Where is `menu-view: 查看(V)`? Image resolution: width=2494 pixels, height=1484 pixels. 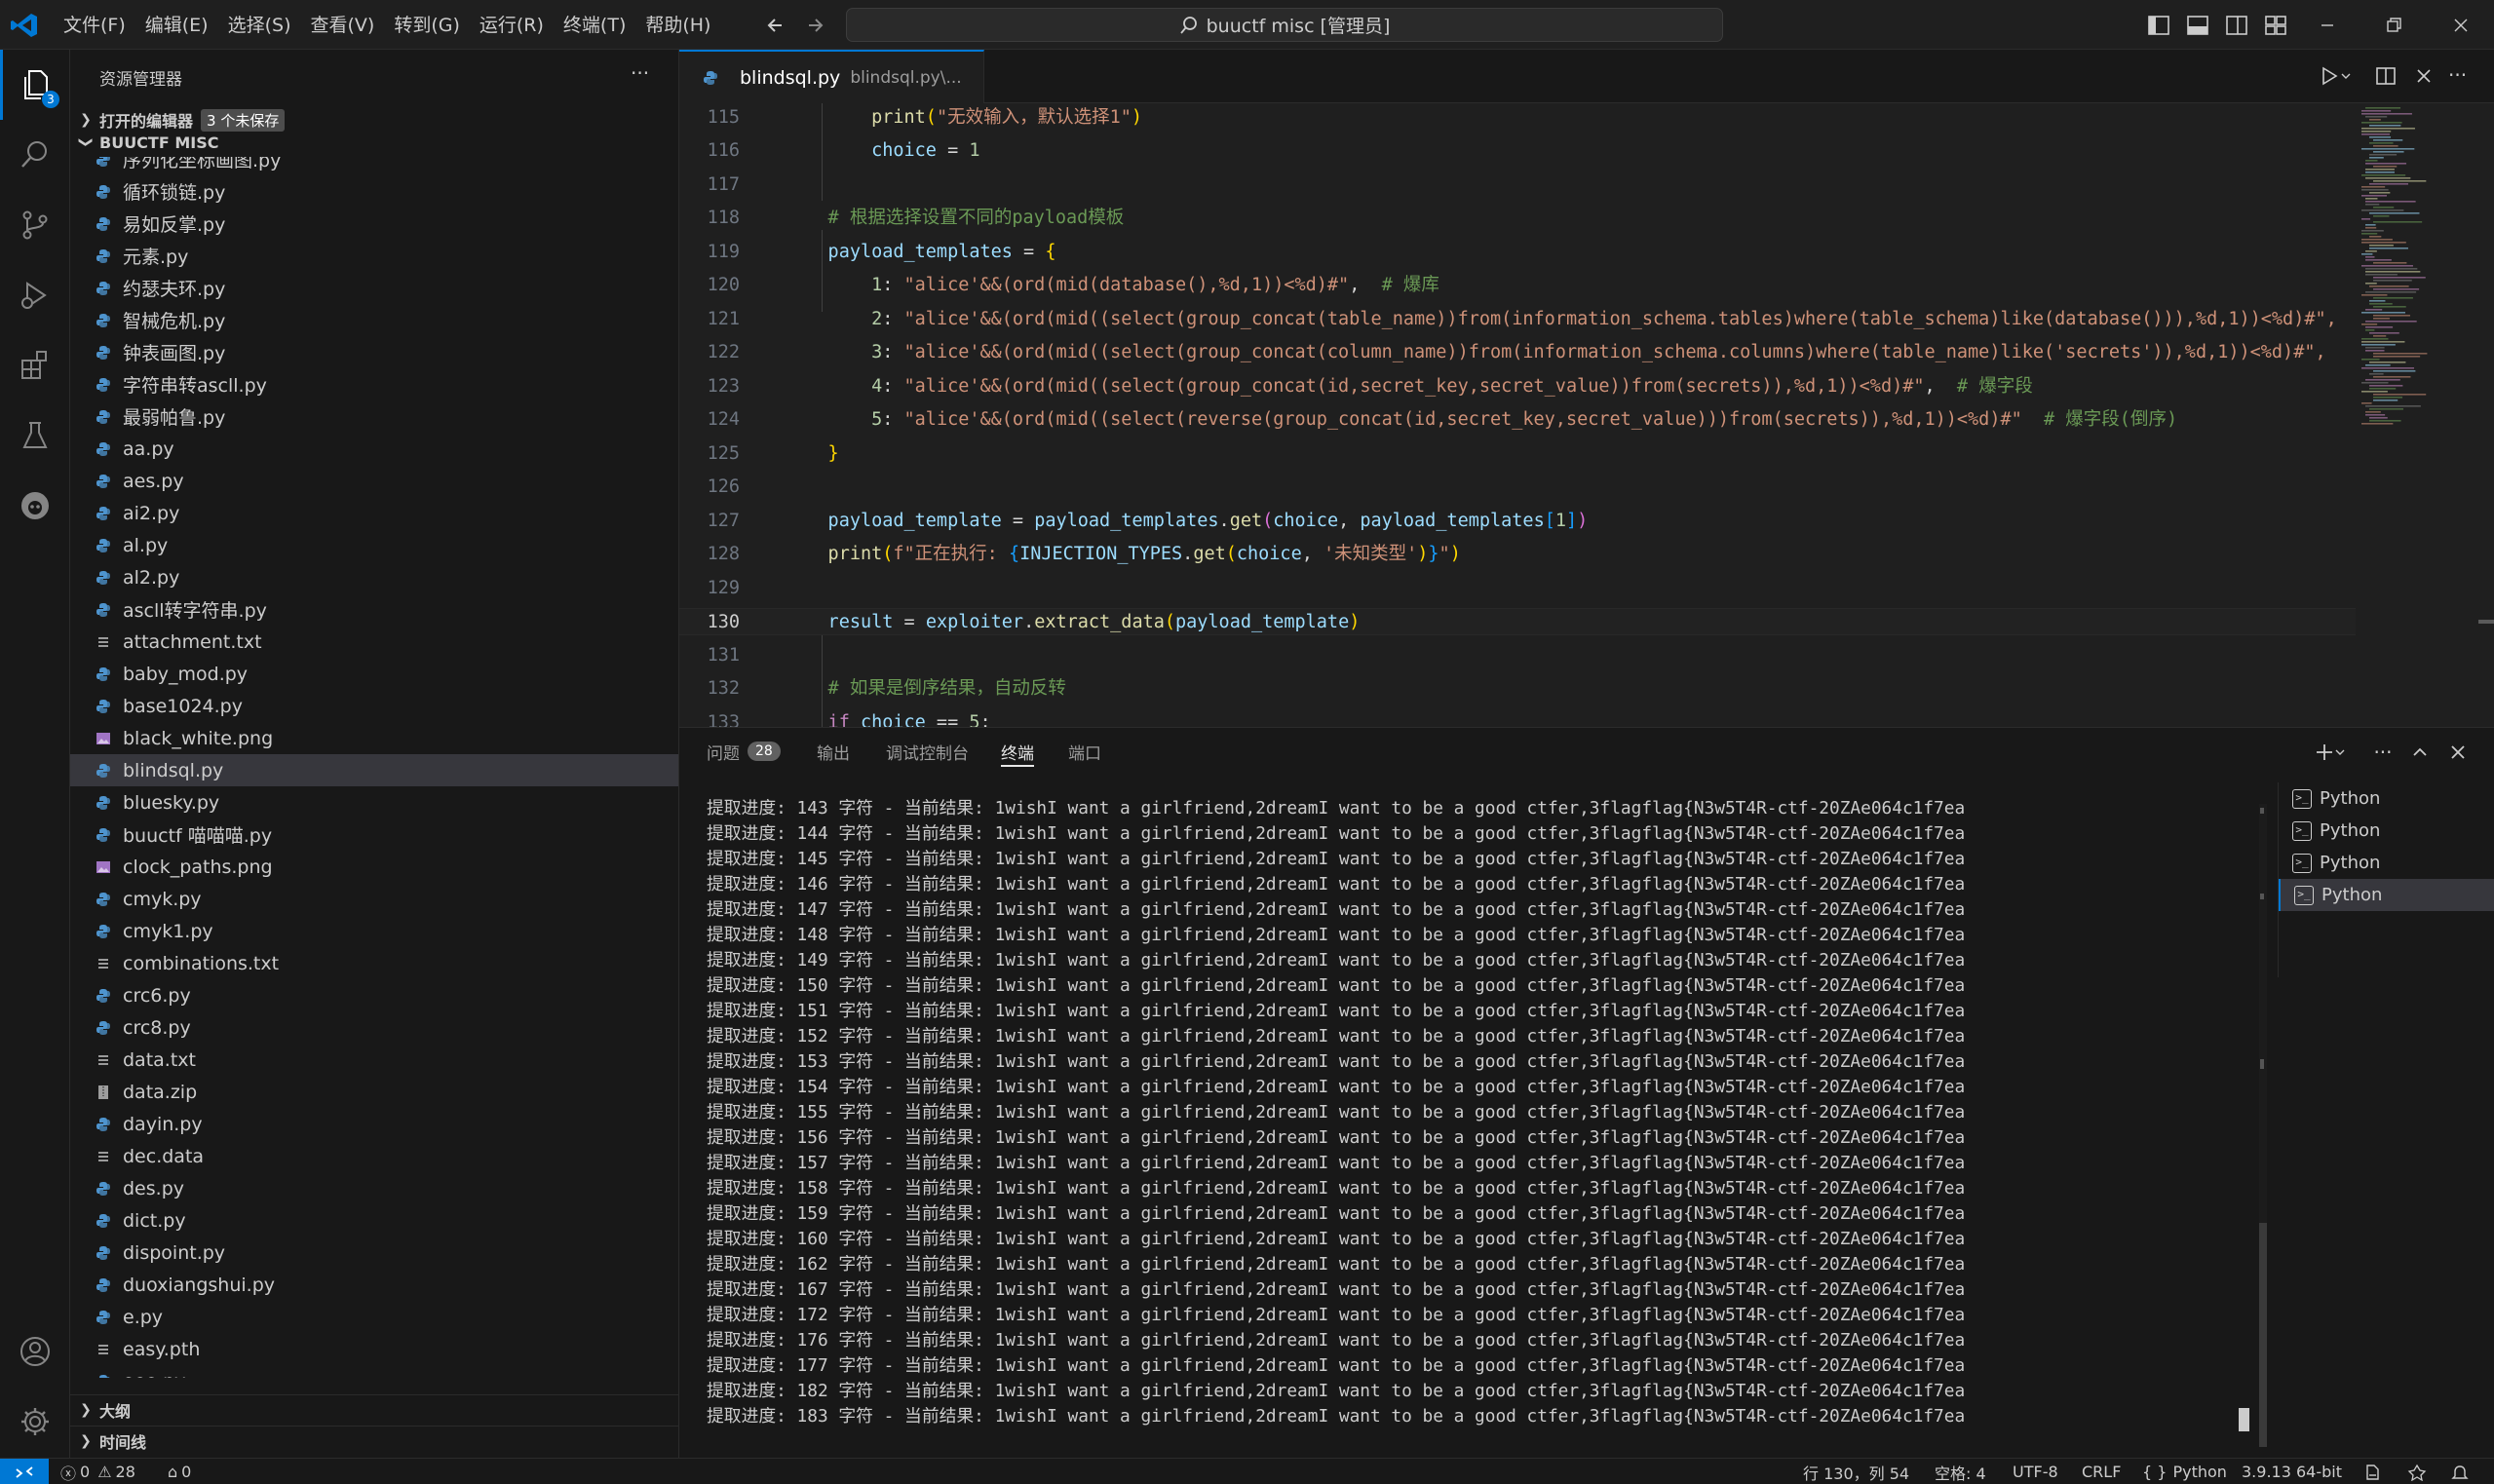 menu-view: 查看(V) is located at coordinates (343, 25).